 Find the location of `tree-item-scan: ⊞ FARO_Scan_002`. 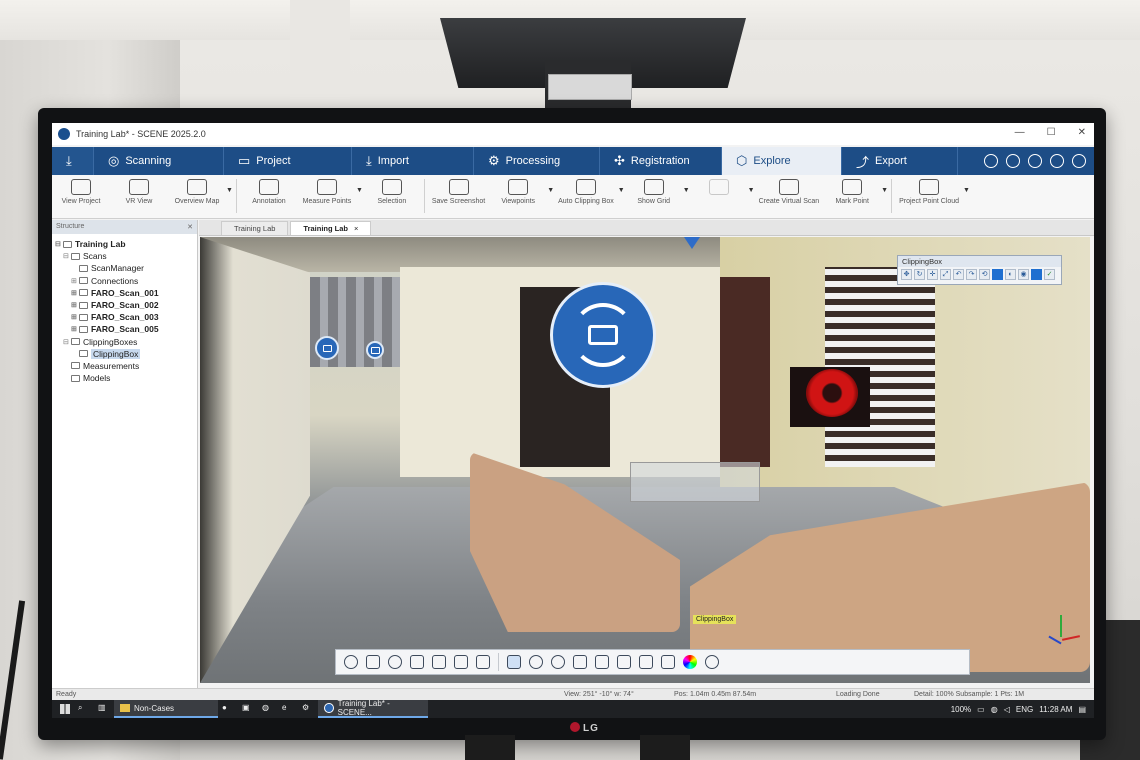

tree-item-scan: ⊞ FARO_Scan_002 is located at coordinates (124, 305).